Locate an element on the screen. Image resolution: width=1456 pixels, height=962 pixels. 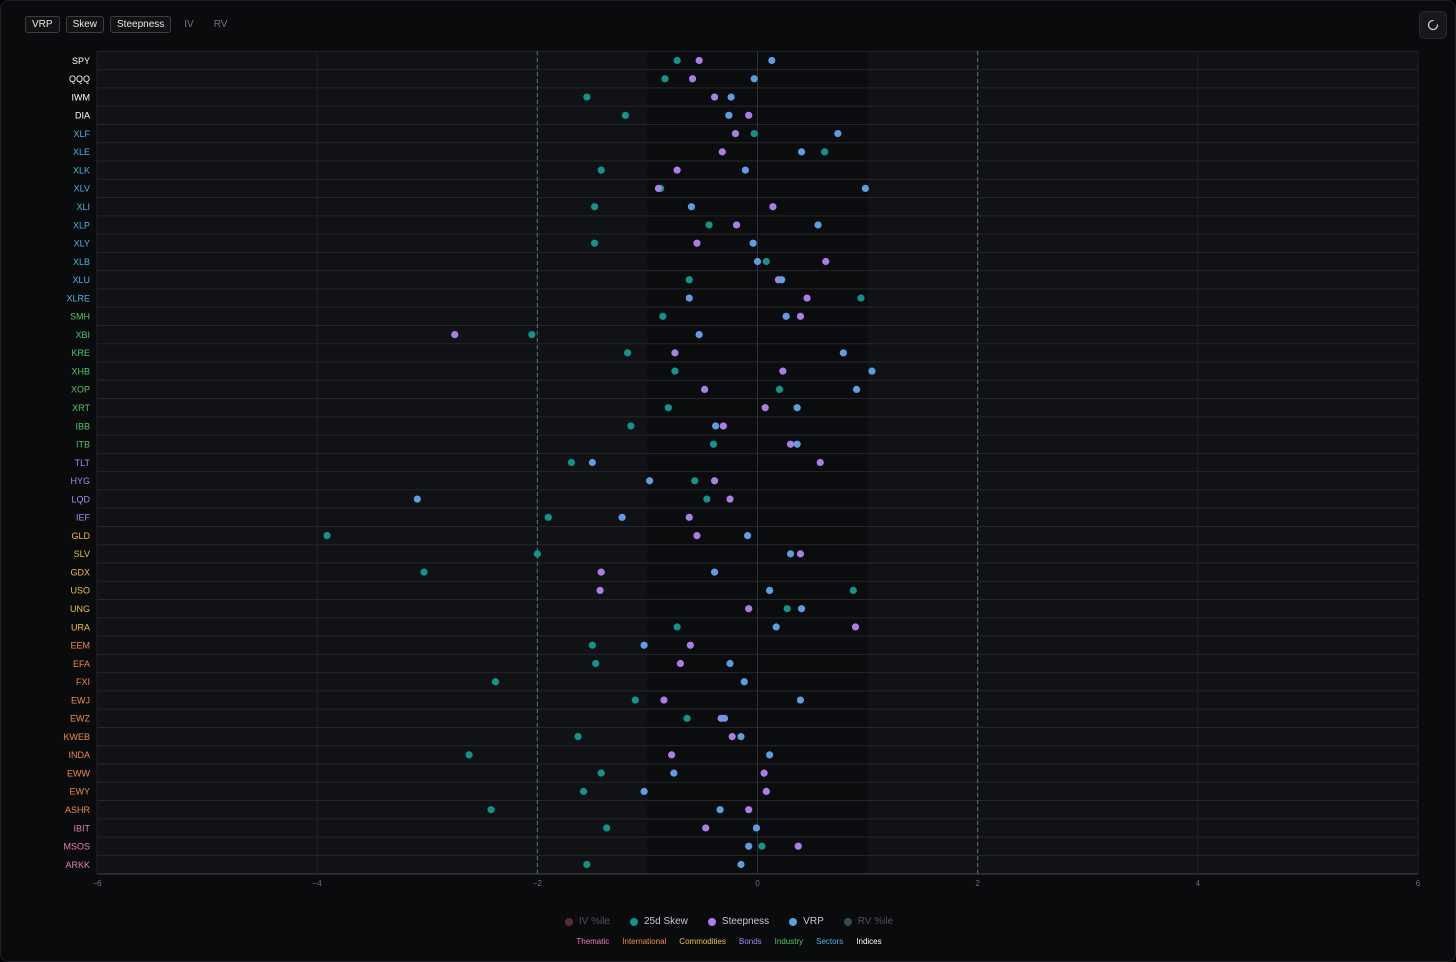
ashr-skew-point is located at coordinates (491, 810).